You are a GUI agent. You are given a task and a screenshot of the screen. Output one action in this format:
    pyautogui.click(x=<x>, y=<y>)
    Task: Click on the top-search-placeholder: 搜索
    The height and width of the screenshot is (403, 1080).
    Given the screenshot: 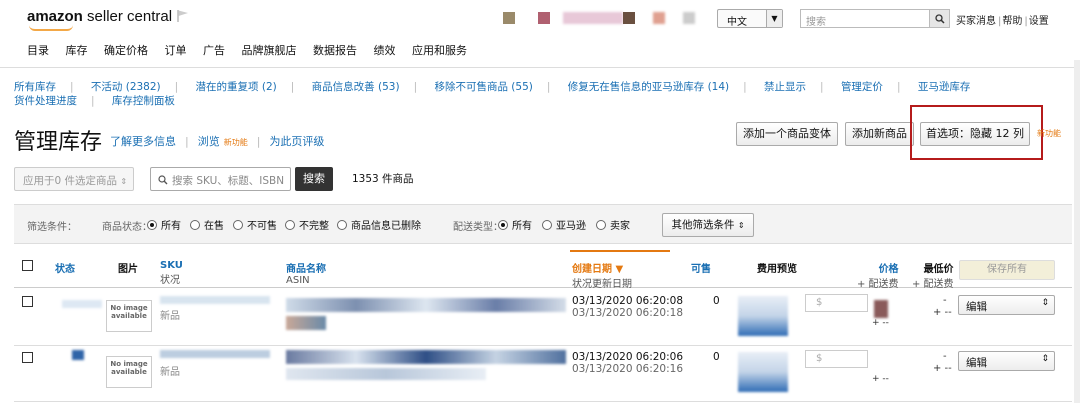 What is the action you would take?
    pyautogui.click(x=816, y=22)
    